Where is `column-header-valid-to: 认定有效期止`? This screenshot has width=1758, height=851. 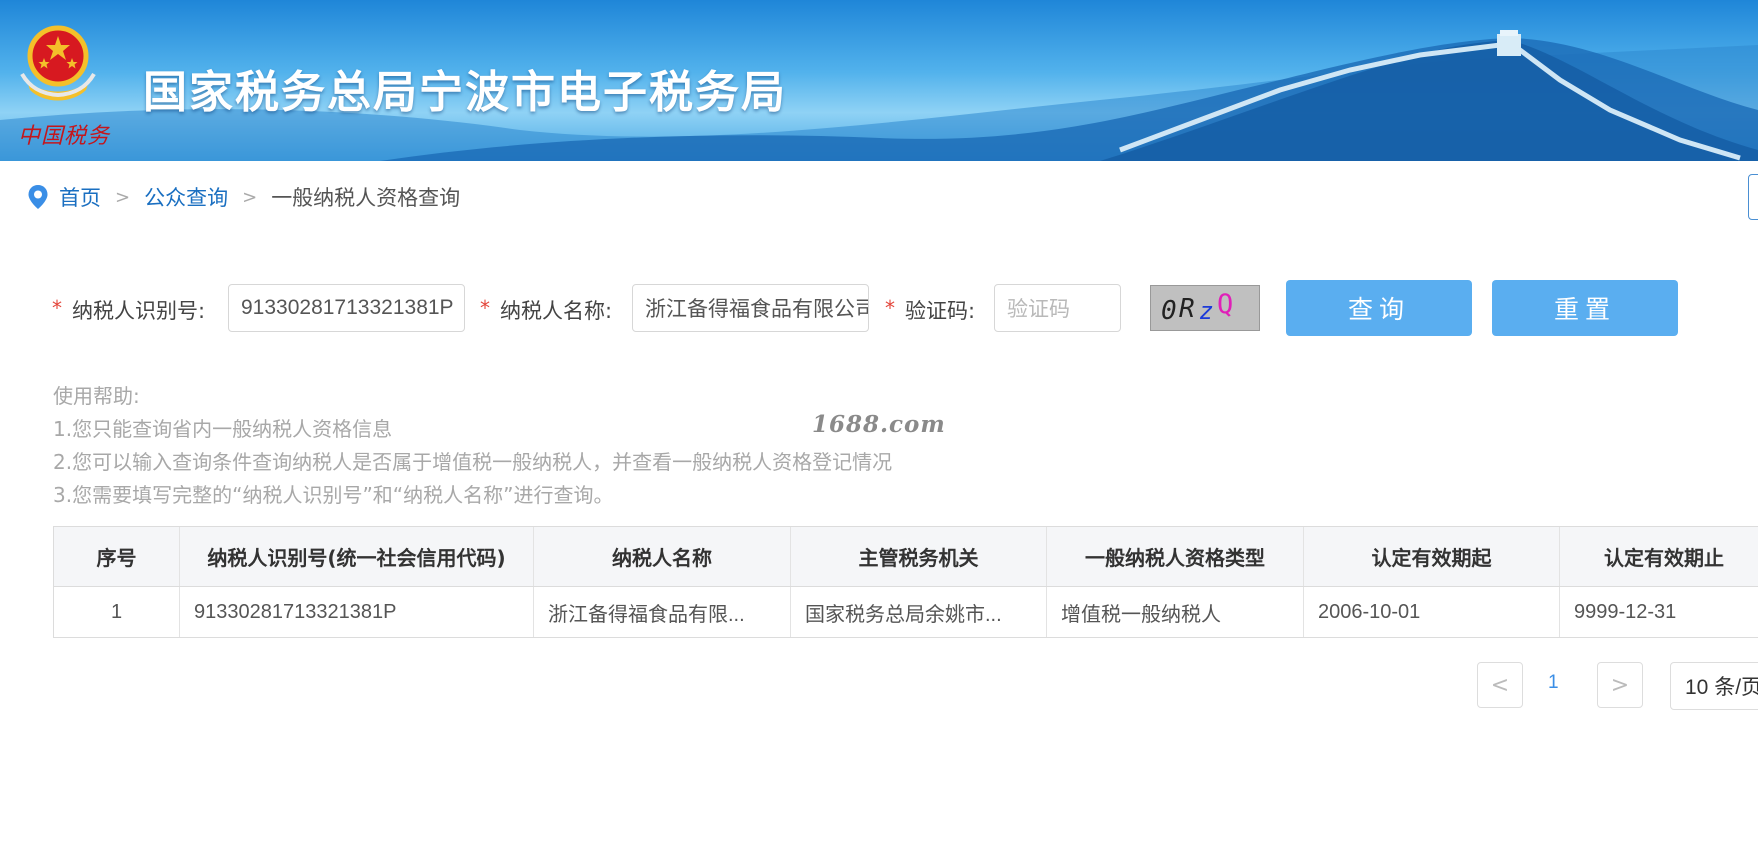
column-header-valid-to: 认定有效期止 is located at coordinates (1659, 556).